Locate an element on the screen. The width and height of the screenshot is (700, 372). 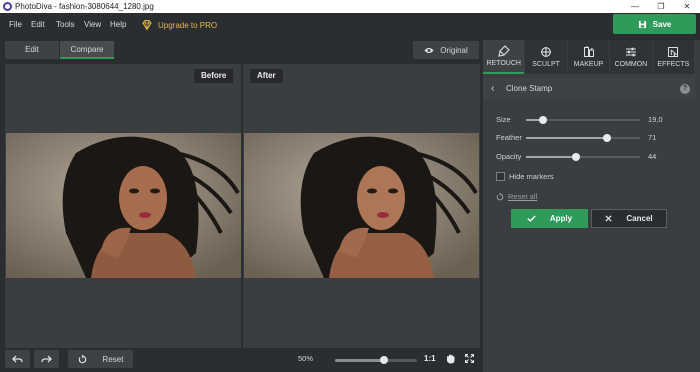
save-button: Save is located at coordinates (654, 24).